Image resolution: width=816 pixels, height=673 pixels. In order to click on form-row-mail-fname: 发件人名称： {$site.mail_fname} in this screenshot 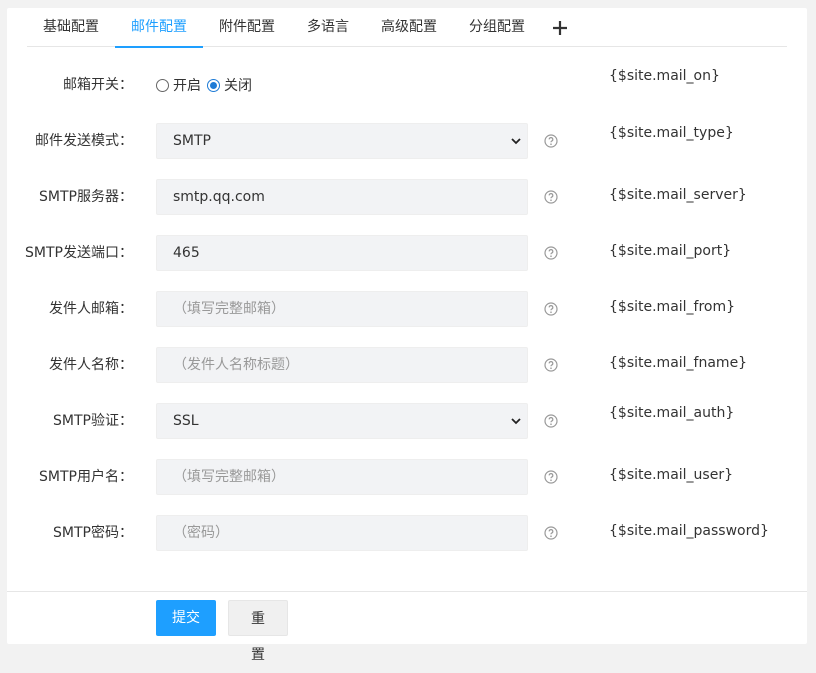, I will do `click(407, 365)`.